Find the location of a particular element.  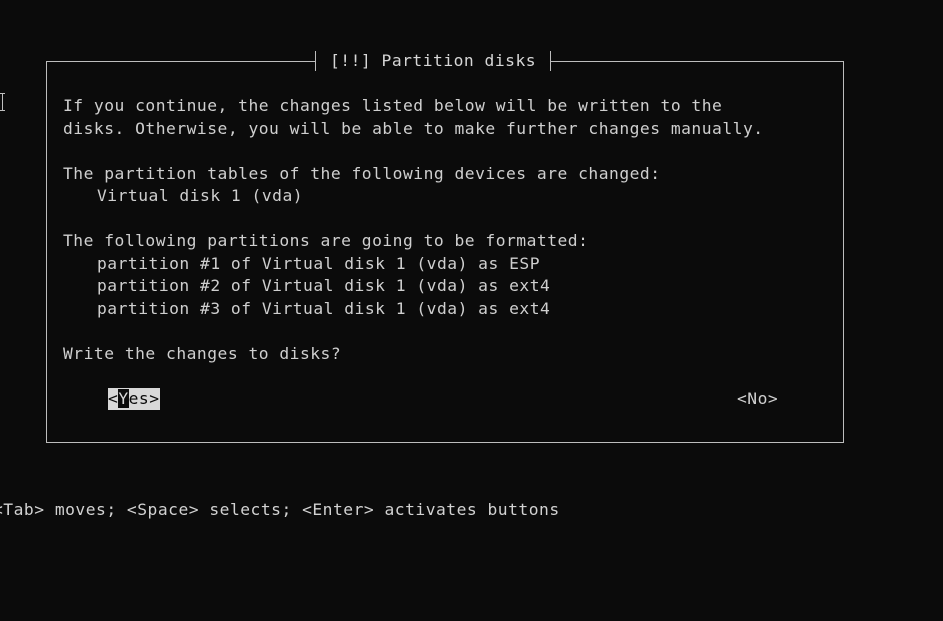

yes-button: <Yes> is located at coordinates (134, 399).